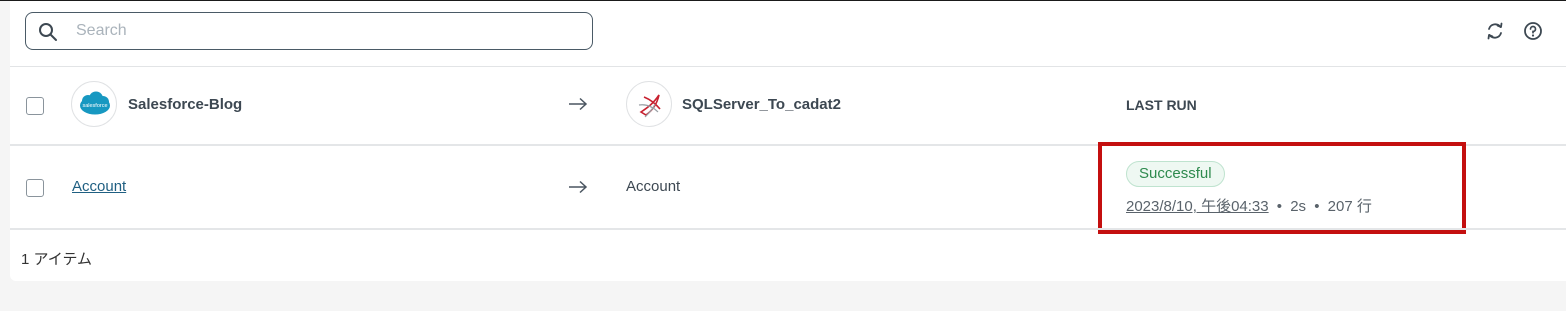 This screenshot has height=311, width=1566. What do you see at coordinates (1161, 105) in the screenshot?
I see `last-run-header: LAST RUN` at bounding box center [1161, 105].